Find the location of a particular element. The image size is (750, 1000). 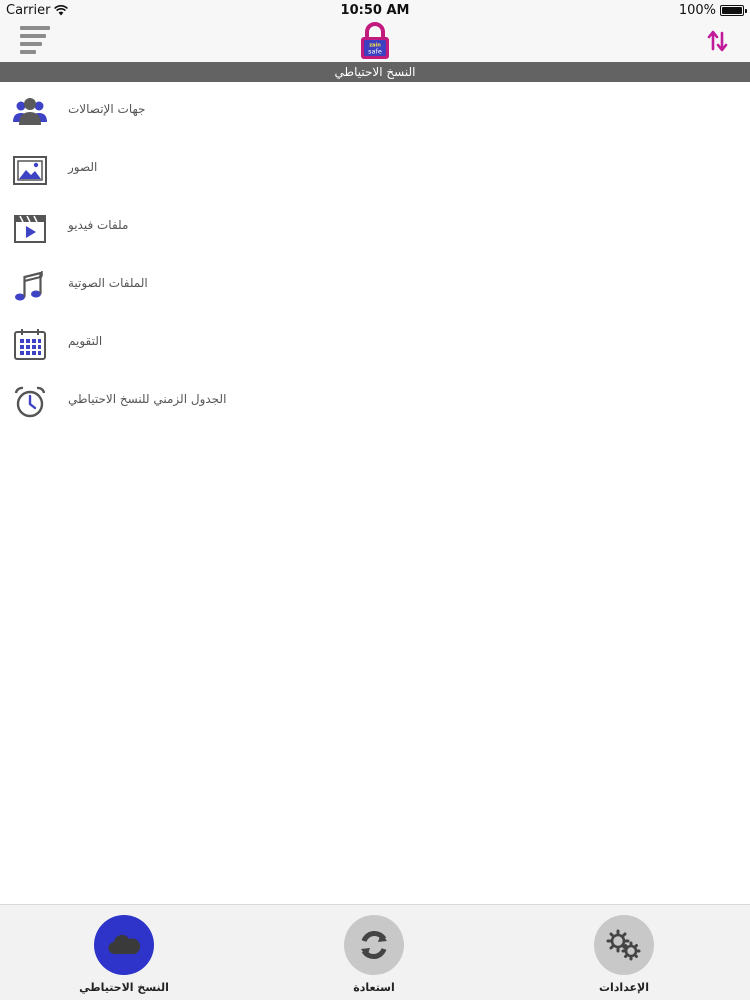

restore-icon is located at coordinates (374, 945).